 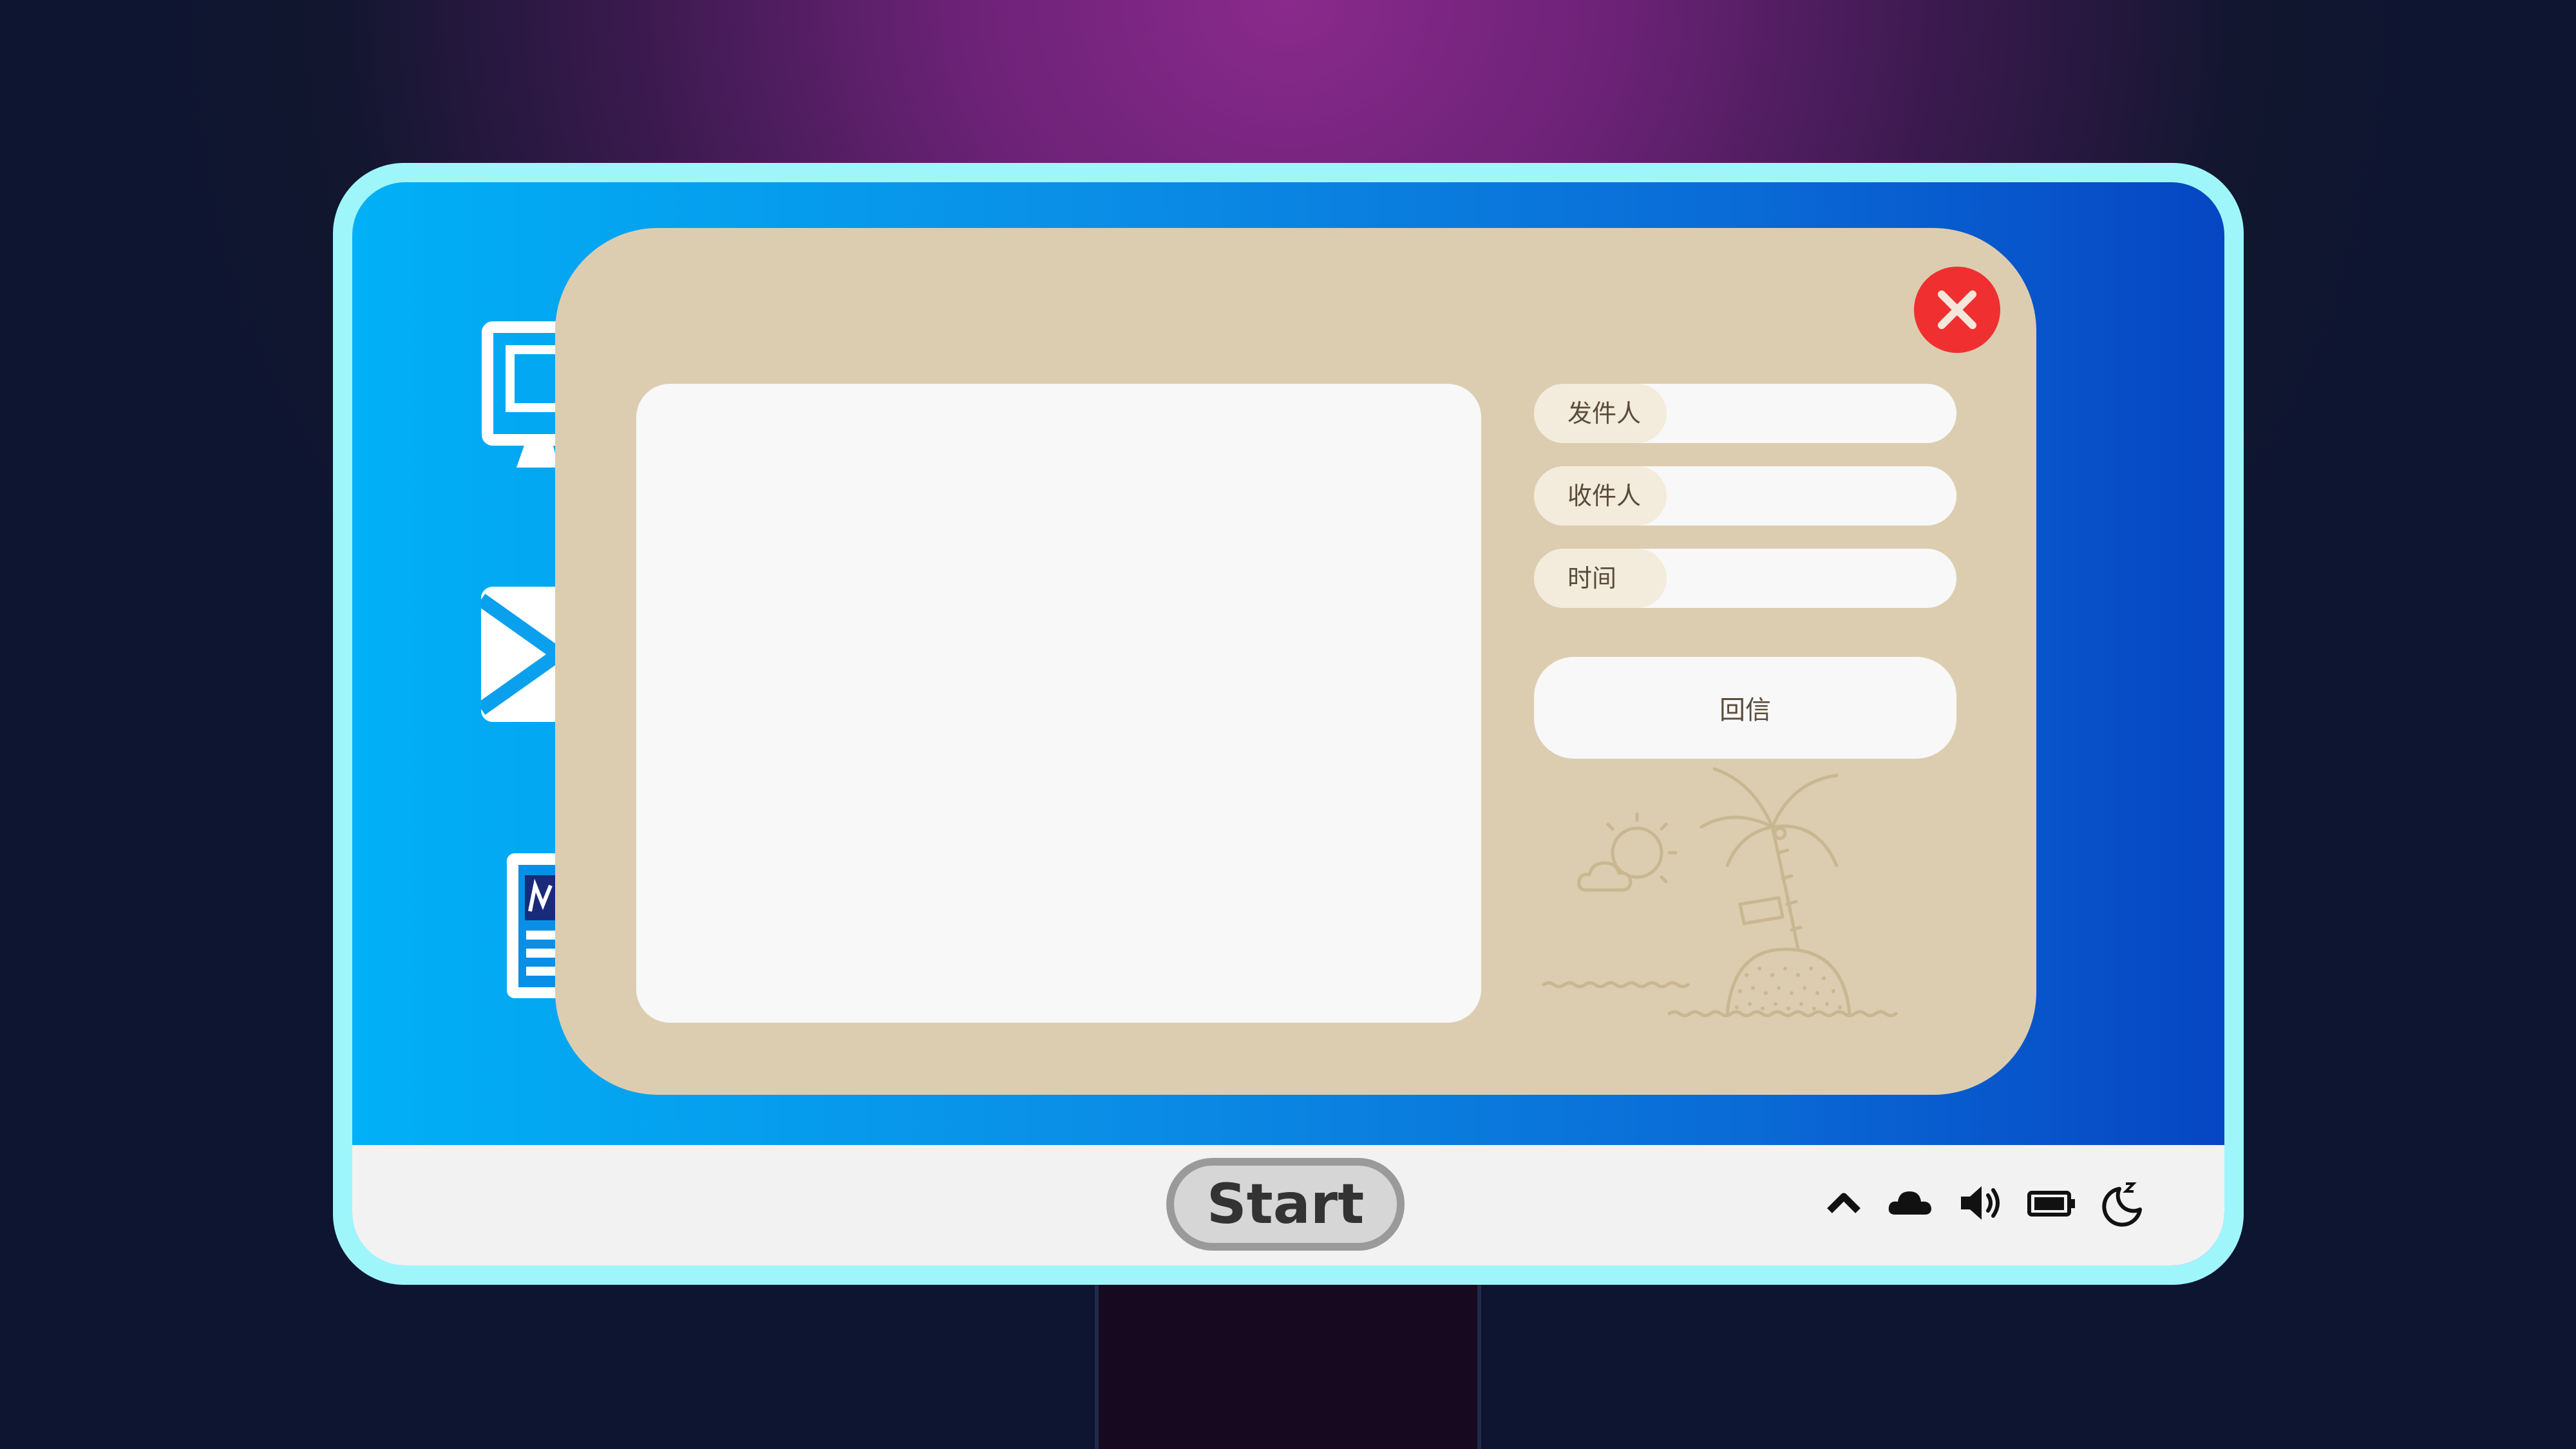 What do you see at coordinates (1810, 414) in the screenshot?
I see `sender-value` at bounding box center [1810, 414].